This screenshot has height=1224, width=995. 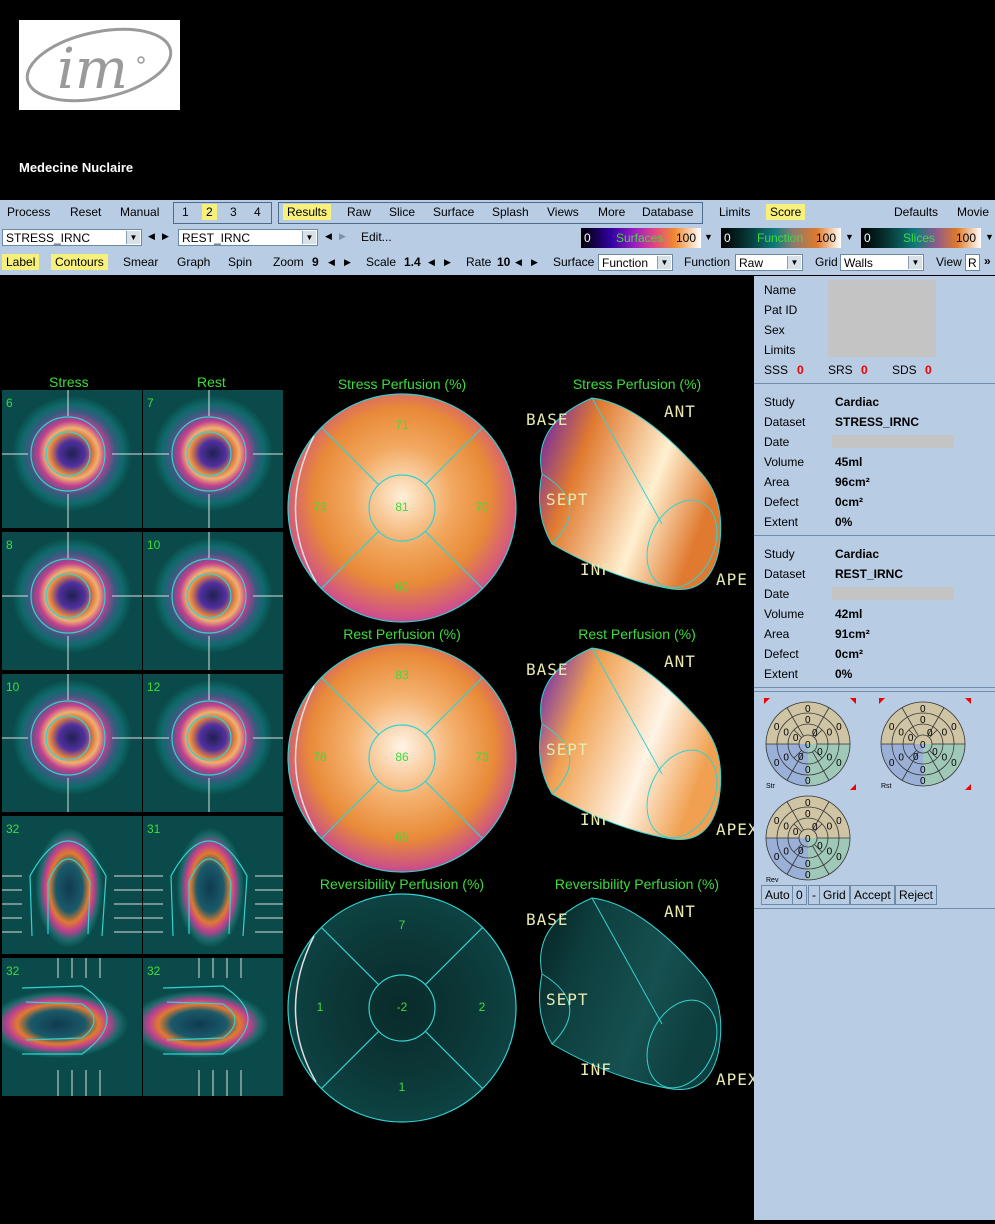 What do you see at coordinates (680, 911) in the screenshot?
I see `surface-label-ant: ANT` at bounding box center [680, 911].